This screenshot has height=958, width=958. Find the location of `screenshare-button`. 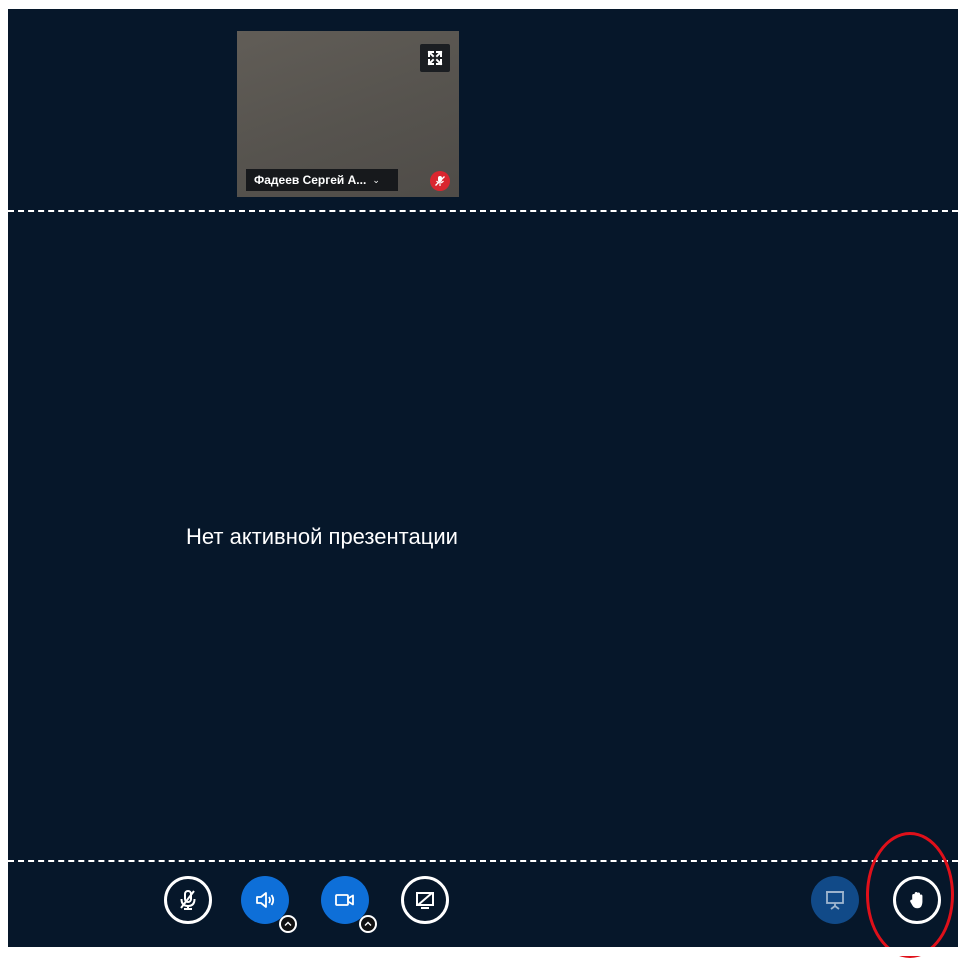

screenshare-button is located at coordinates (425, 900).